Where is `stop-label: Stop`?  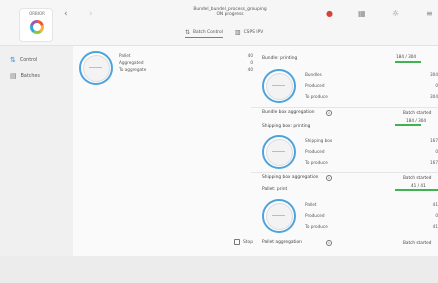 stop-label: Stop is located at coordinates (248, 242).